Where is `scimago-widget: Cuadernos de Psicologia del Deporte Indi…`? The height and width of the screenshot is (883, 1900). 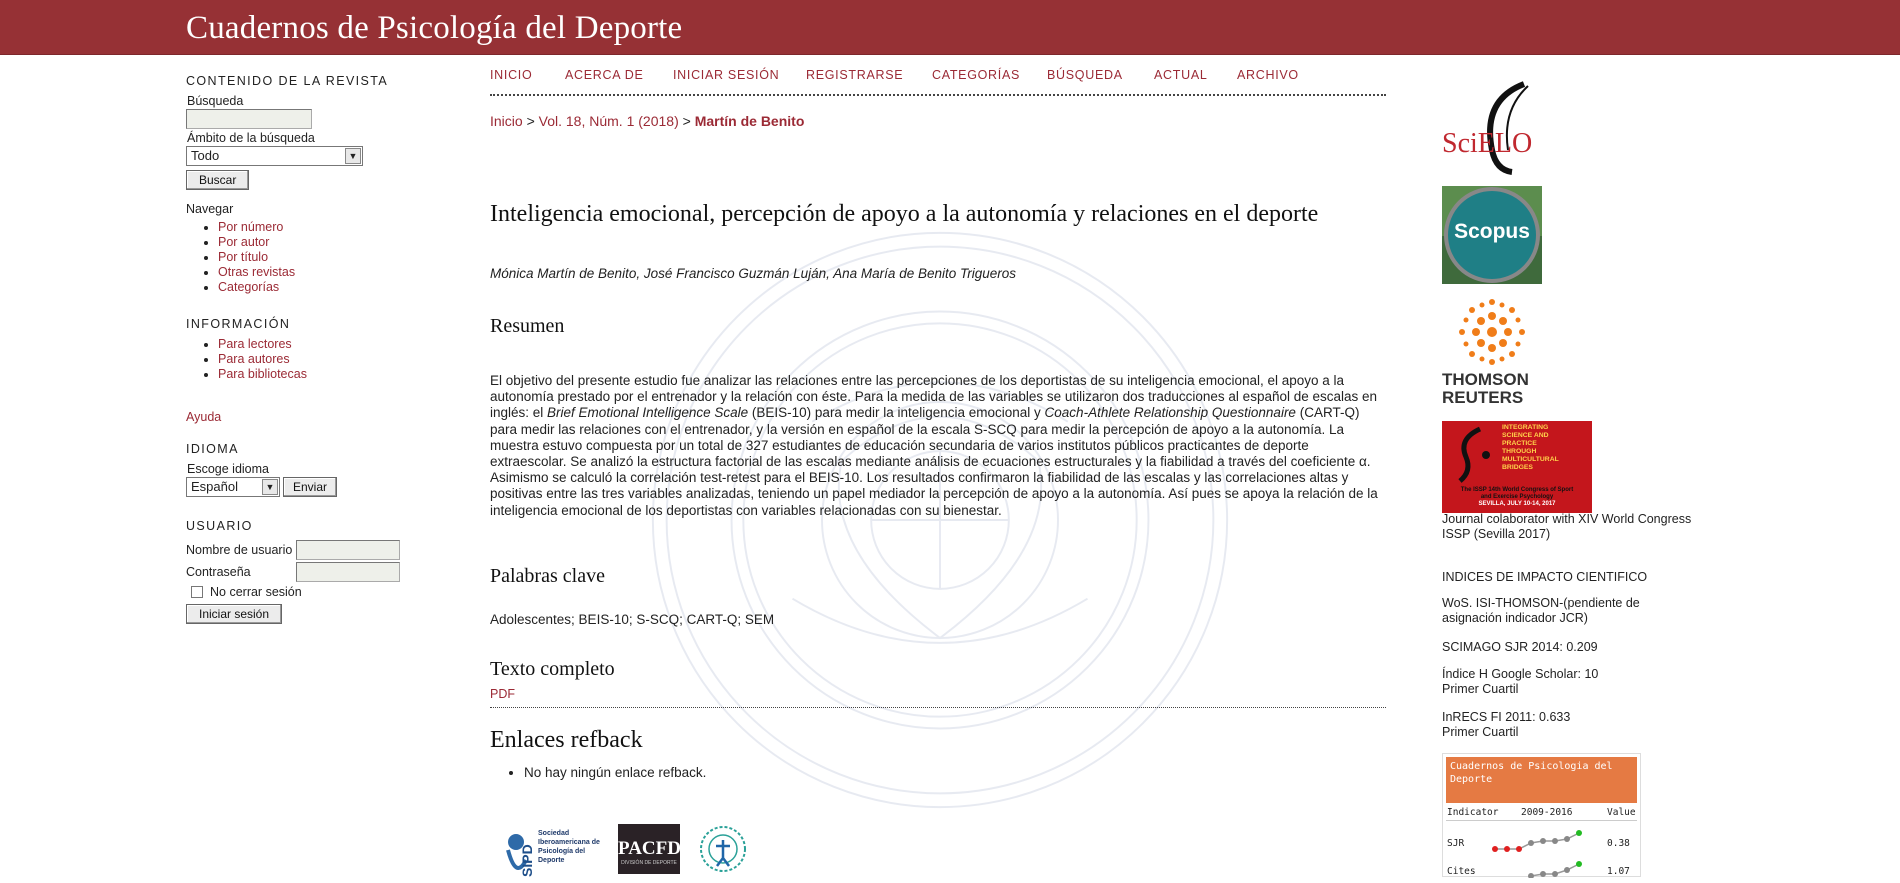 scimago-widget: Cuadernos de Psicologia del Deporte Indi… is located at coordinates (1541, 815).